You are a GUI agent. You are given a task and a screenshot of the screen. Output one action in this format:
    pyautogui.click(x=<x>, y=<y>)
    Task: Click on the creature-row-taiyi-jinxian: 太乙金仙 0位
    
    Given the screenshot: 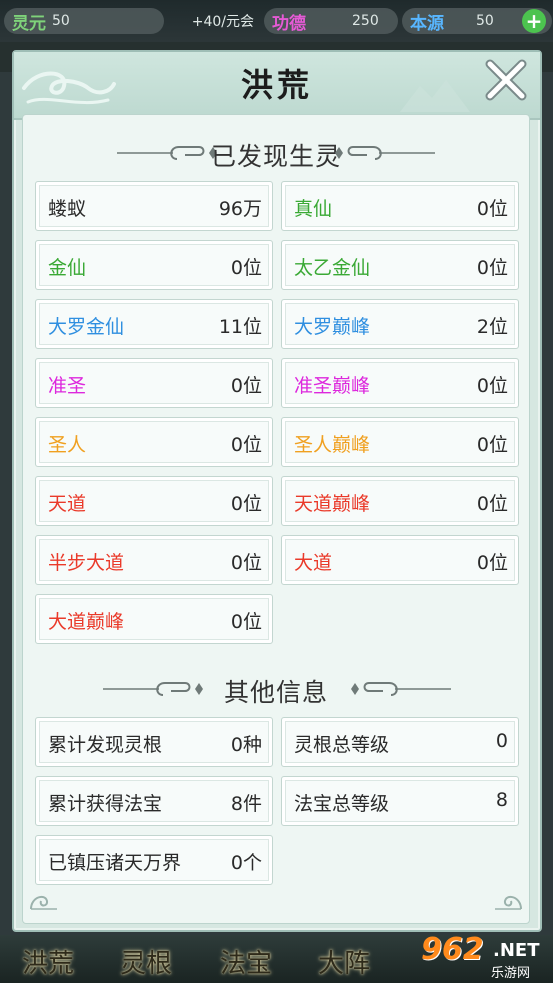 What is the action you would take?
    pyautogui.click(x=400, y=265)
    